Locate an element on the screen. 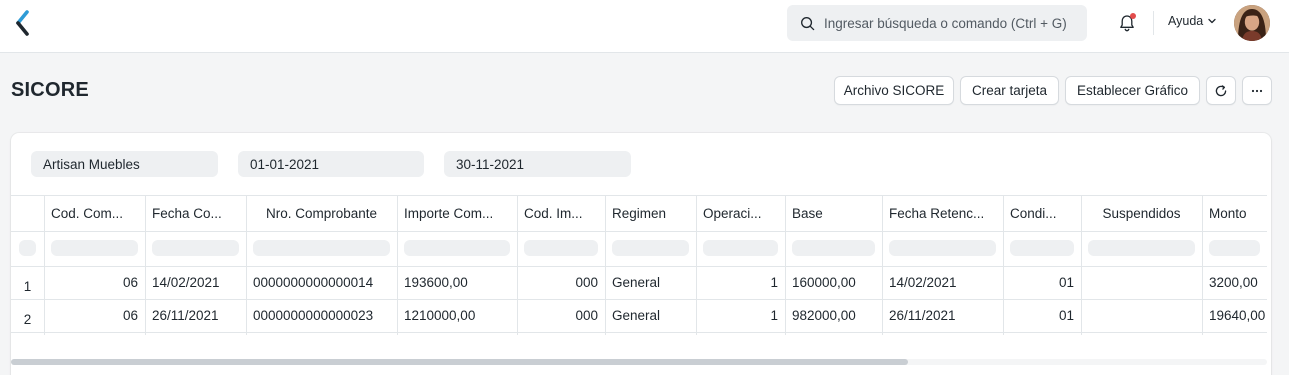  horizontal-scrollbar is located at coordinates (639, 362).